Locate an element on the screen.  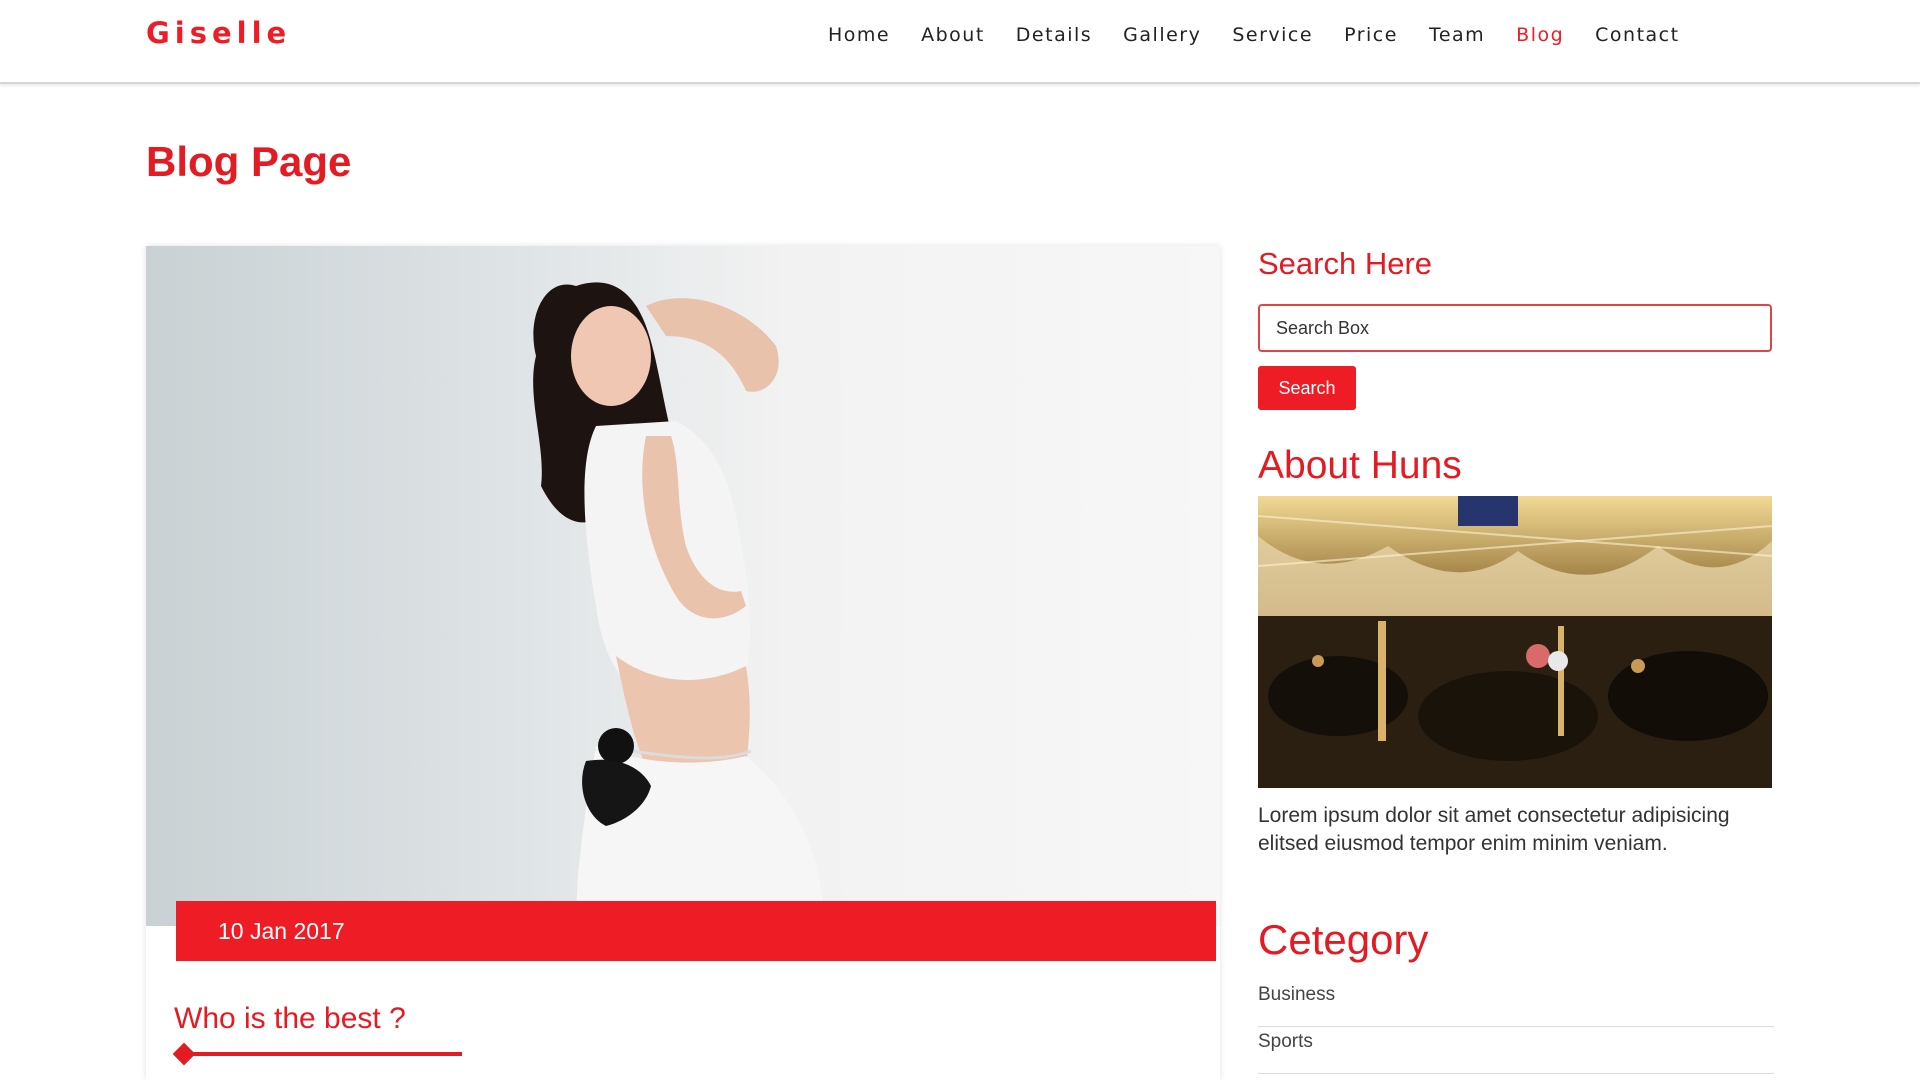
category-heading: Cetegory is located at coordinates (1343, 939).